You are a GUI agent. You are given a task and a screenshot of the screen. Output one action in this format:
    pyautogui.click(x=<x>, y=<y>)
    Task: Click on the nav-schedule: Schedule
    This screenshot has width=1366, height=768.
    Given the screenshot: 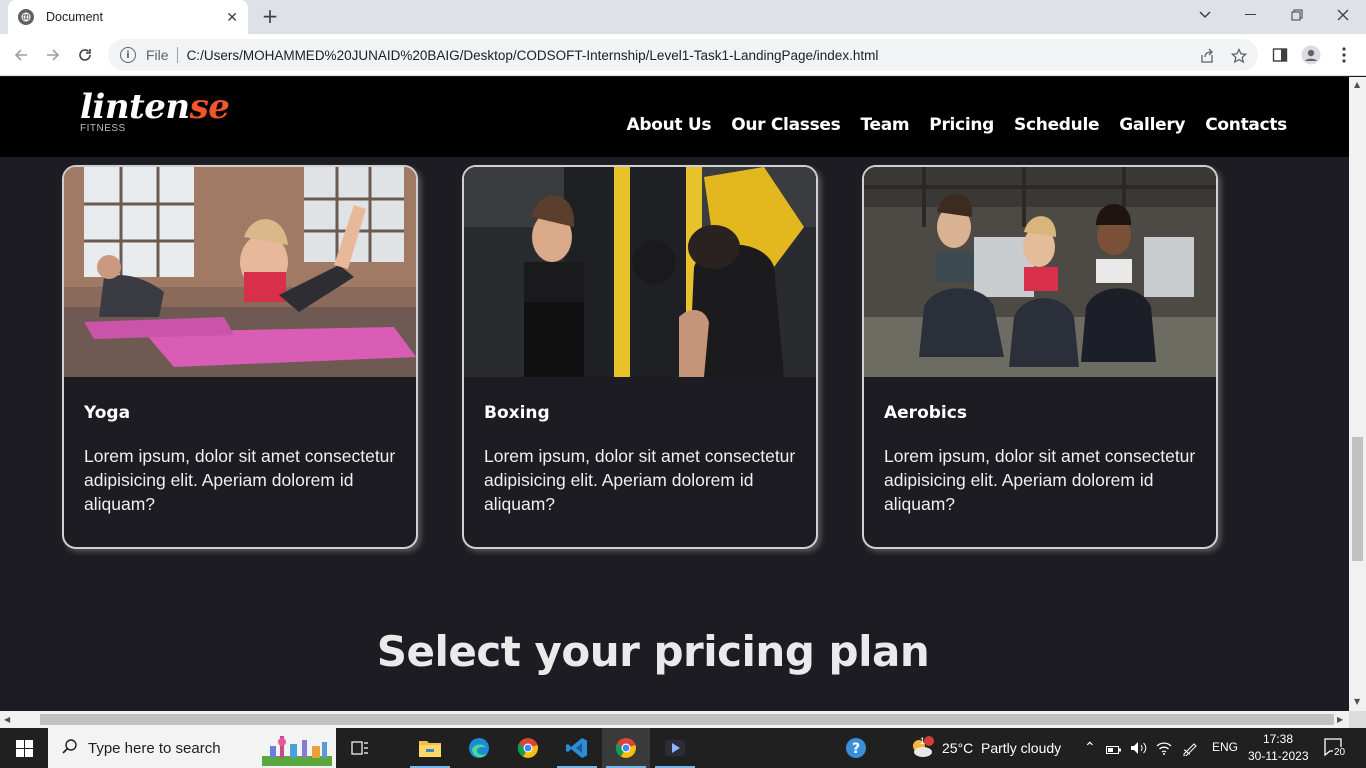 What is the action you would take?
    pyautogui.click(x=1056, y=125)
    